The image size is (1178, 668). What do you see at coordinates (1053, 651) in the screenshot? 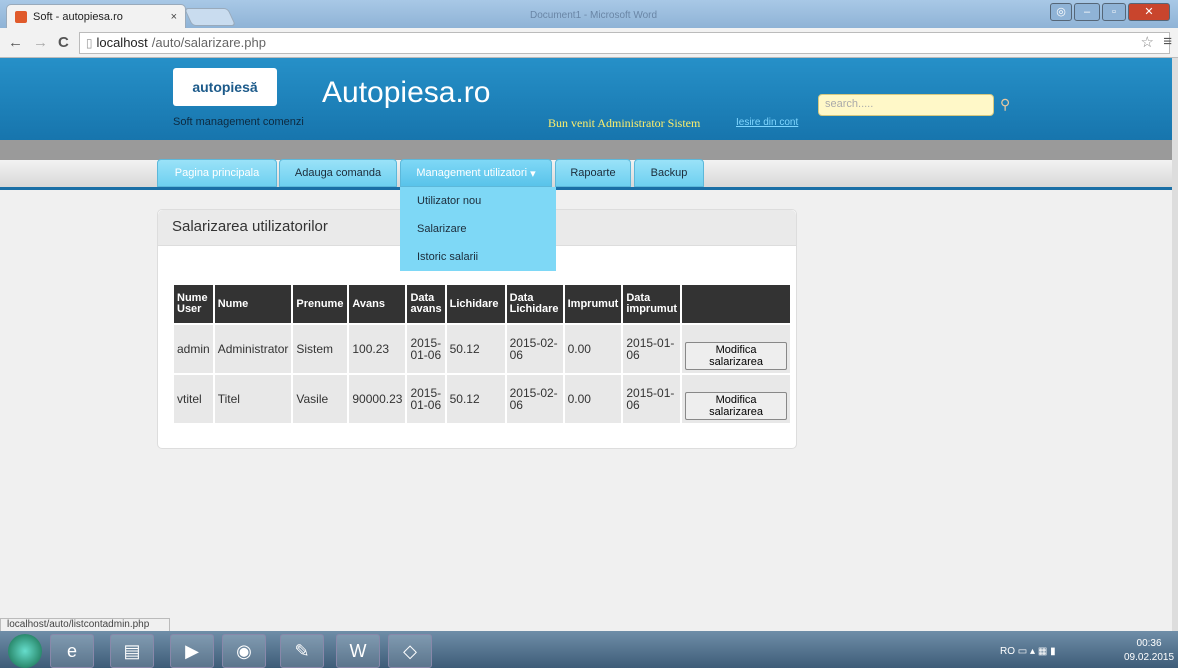
I see `signal-icon: ▮` at bounding box center [1053, 651].